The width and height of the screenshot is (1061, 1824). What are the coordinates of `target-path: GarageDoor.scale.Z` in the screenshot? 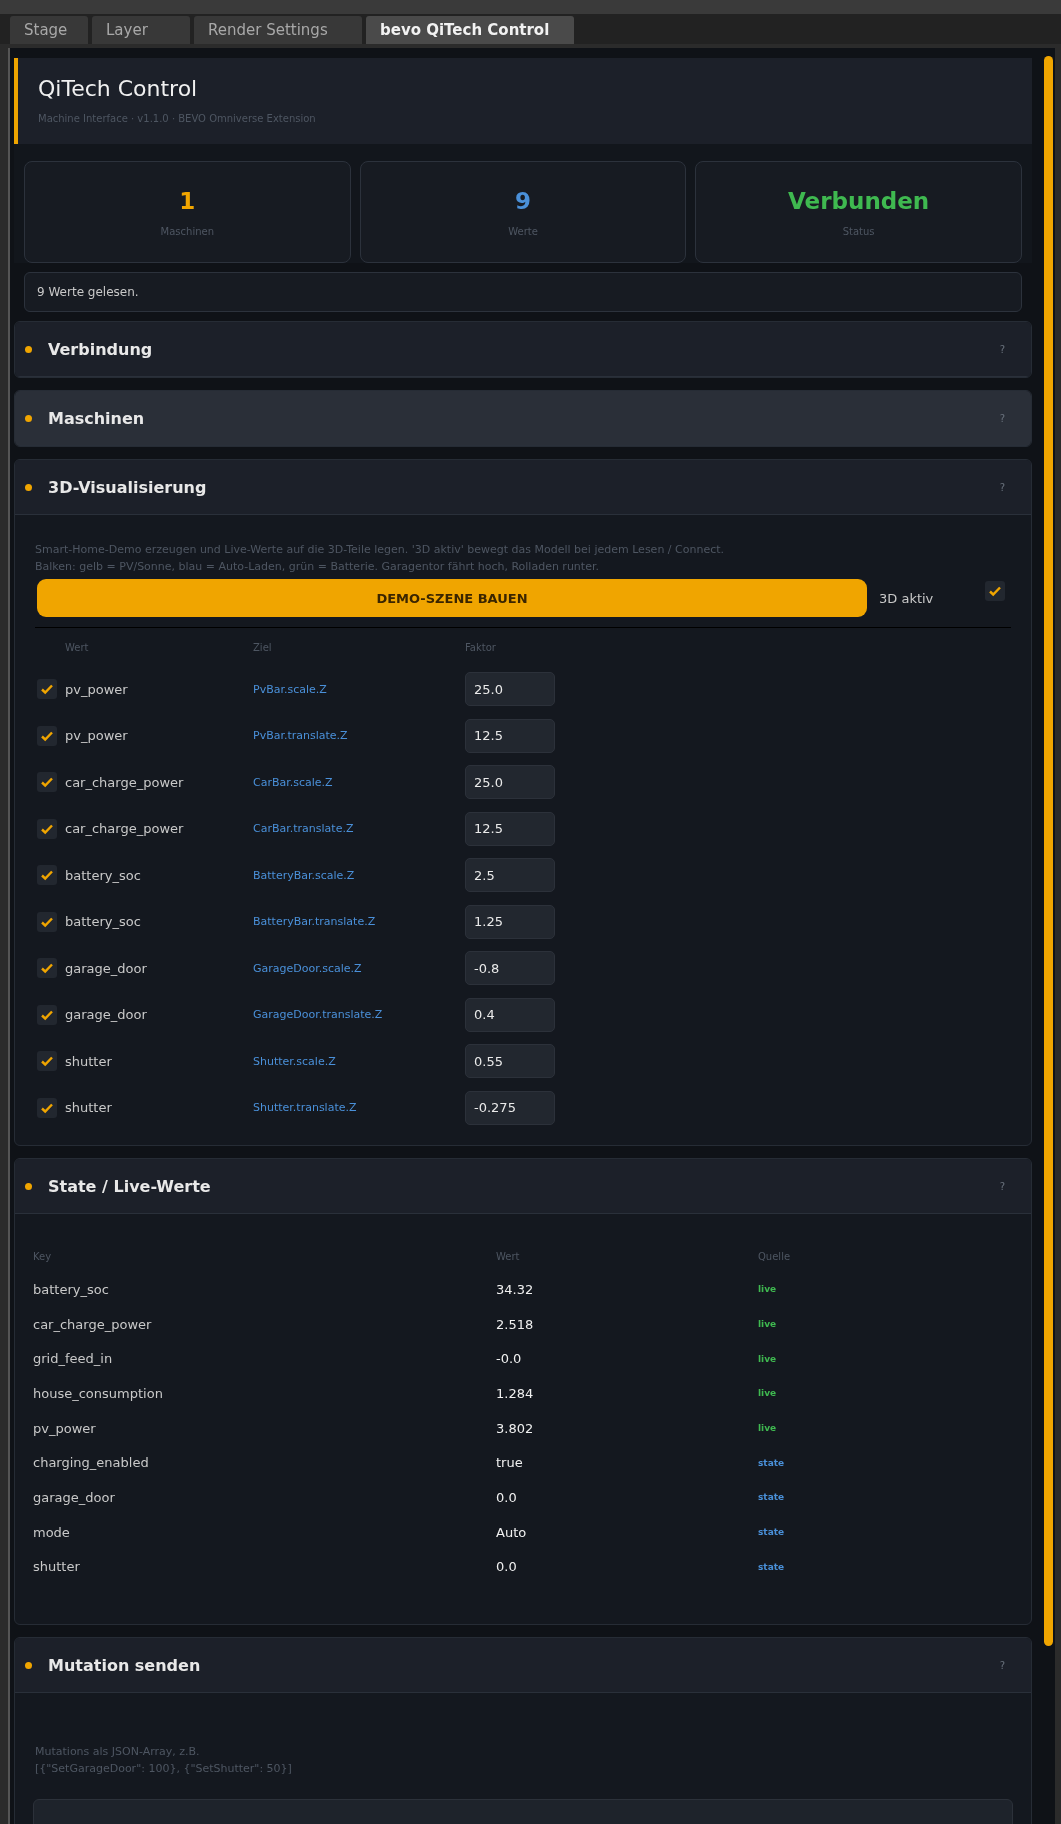 It's located at (308, 968).